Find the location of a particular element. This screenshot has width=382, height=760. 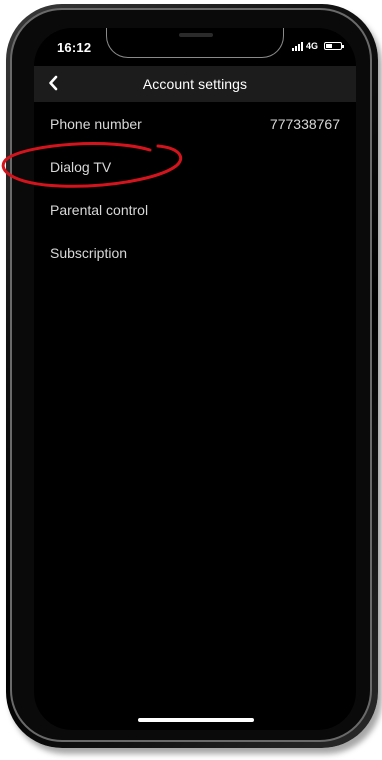

battery-icon is located at coordinates (334, 46).